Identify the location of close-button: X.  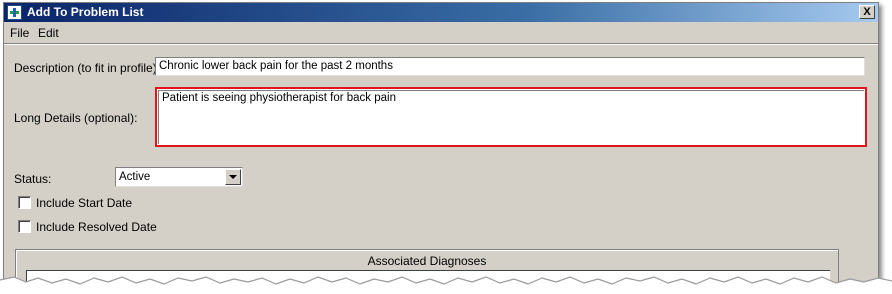
(867, 12).